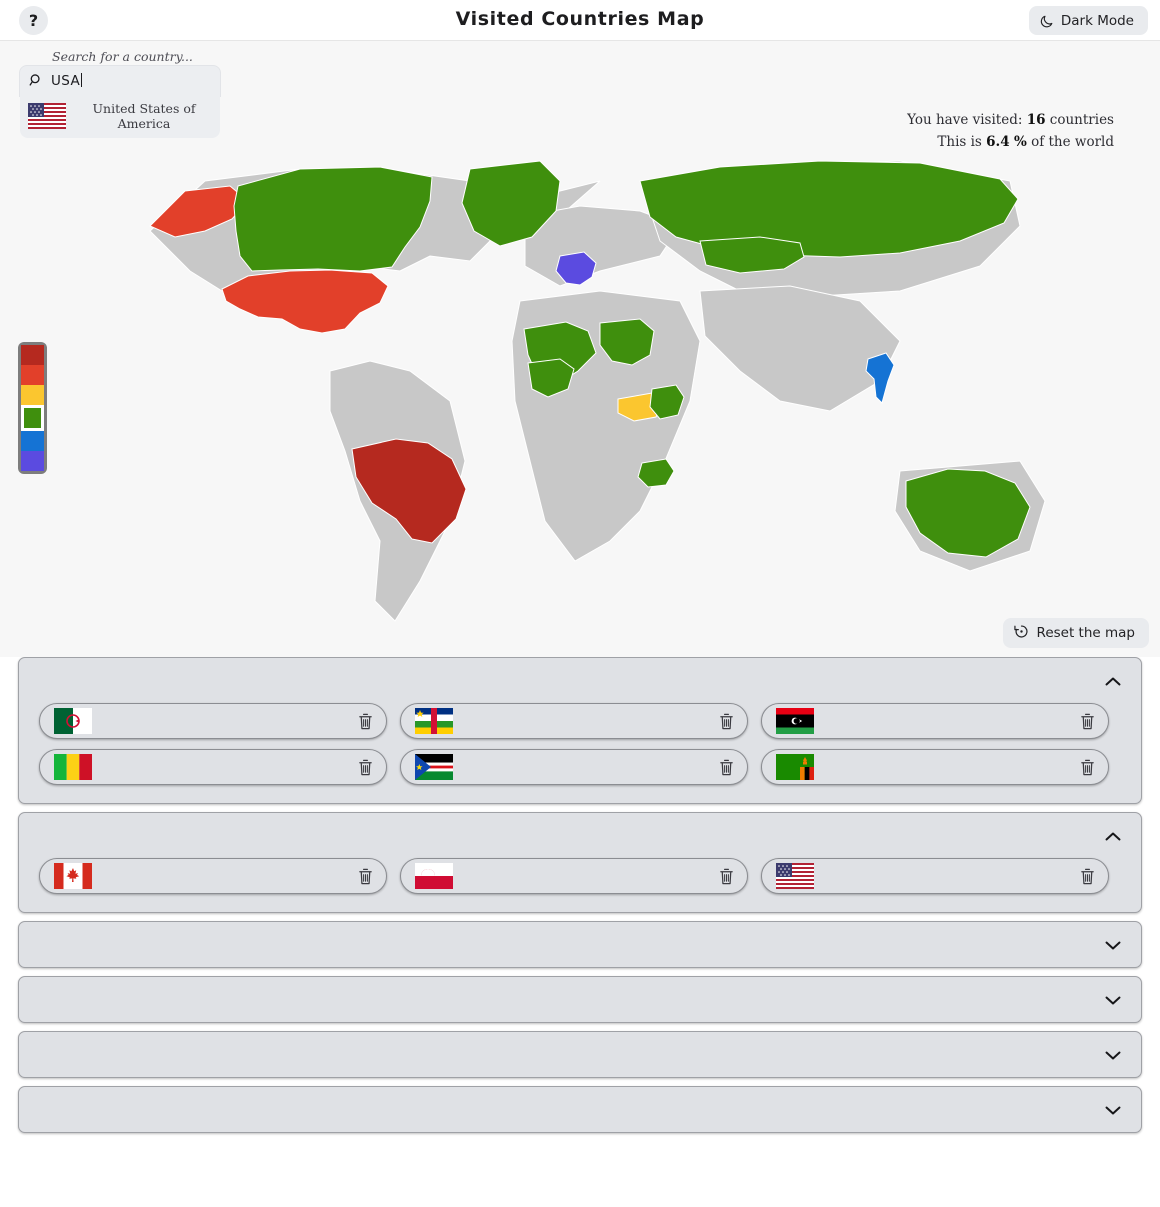 The image size is (1160, 1207). I want to click on flag-icon-ca, so click(73, 876).